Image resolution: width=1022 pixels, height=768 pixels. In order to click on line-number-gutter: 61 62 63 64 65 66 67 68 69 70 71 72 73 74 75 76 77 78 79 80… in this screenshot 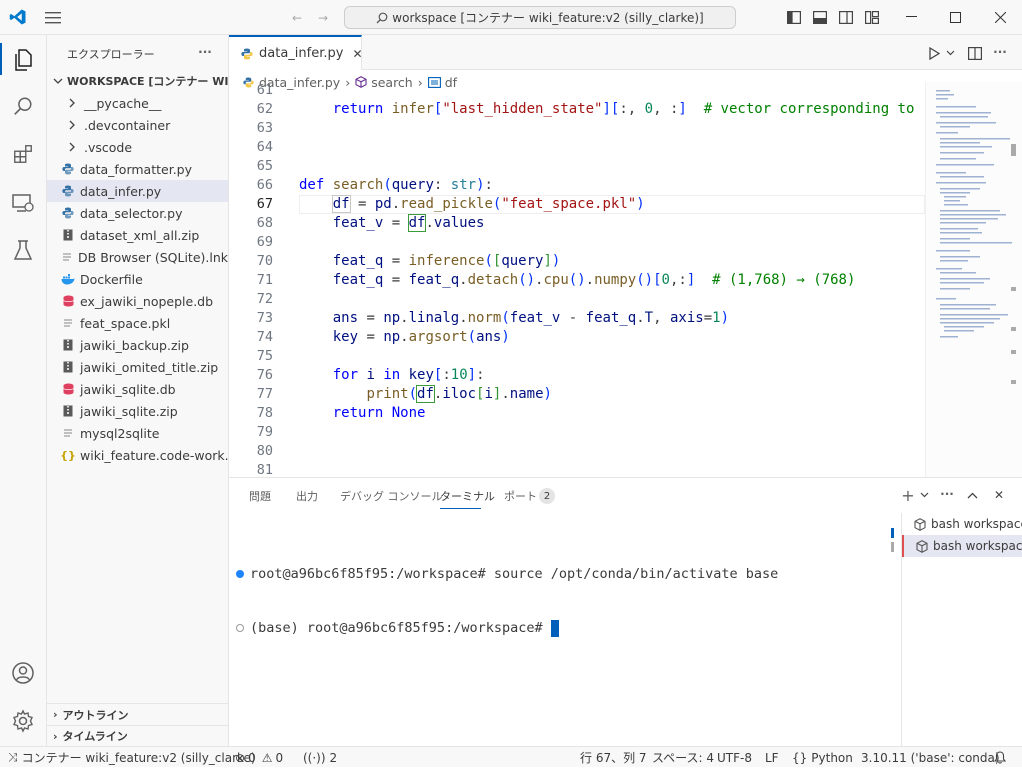, I will do `click(259, 279)`.